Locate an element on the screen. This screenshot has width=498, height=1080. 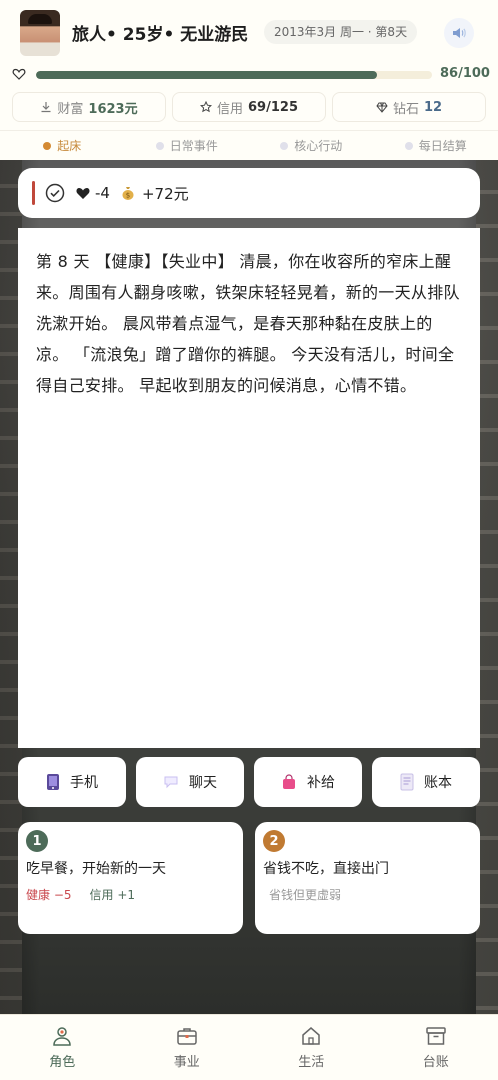
stat-diamond: 钻石 12 is located at coordinates (409, 107).